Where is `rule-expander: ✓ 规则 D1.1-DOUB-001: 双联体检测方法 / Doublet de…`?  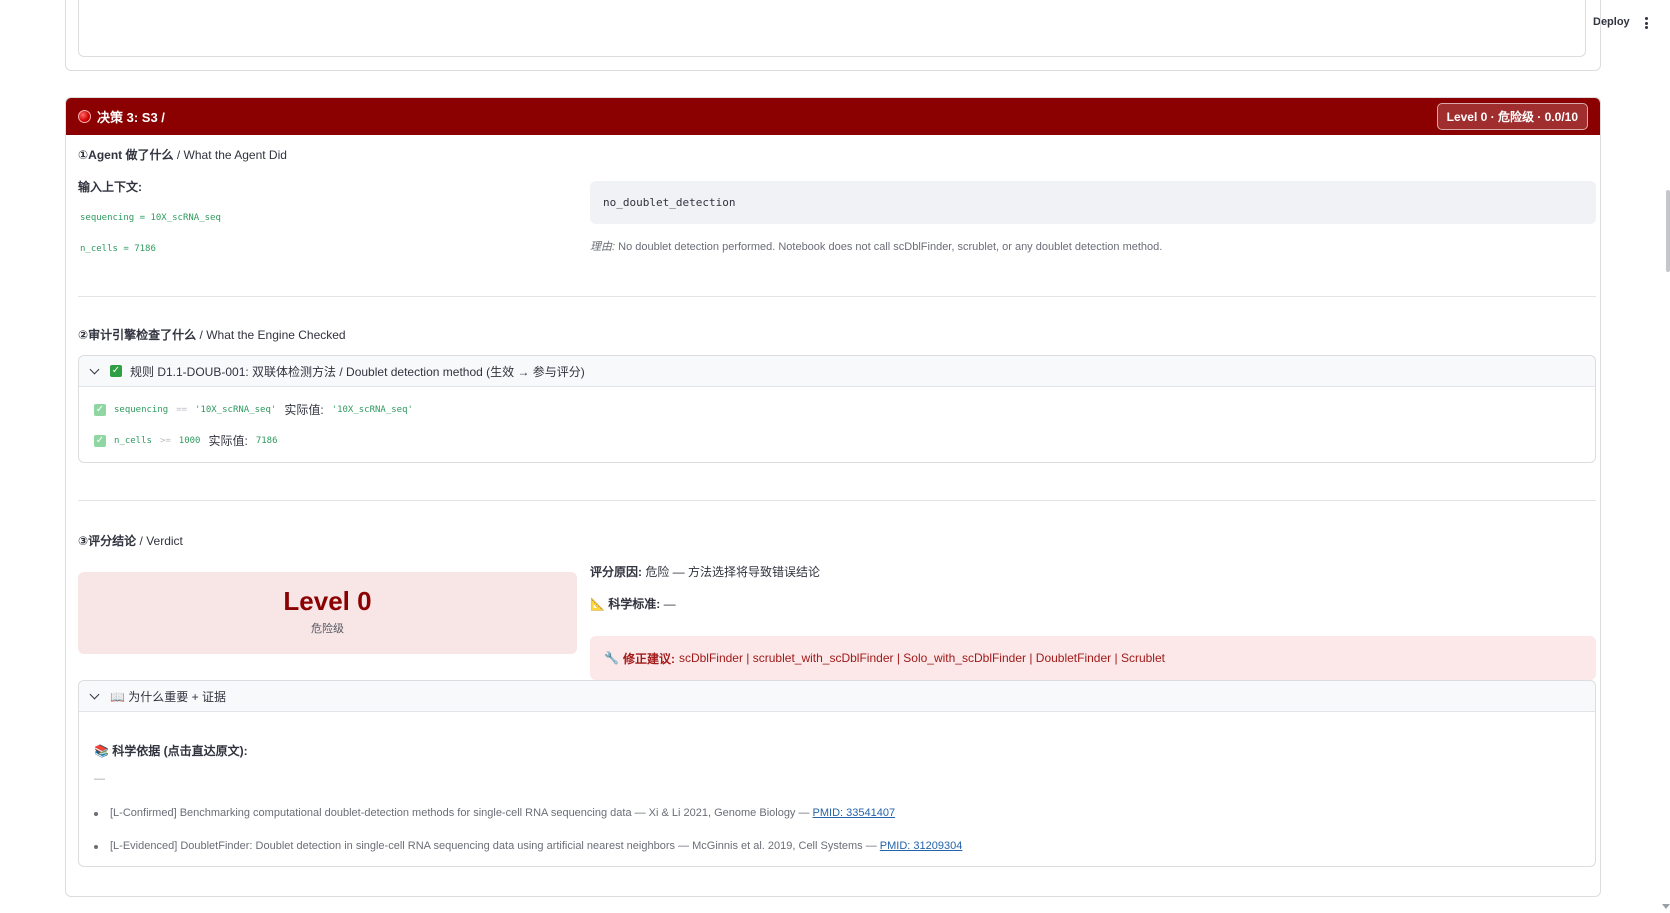 rule-expander: ✓ 规则 D1.1-DOUB-001: 双联体检测方法 / Doublet de… is located at coordinates (837, 409).